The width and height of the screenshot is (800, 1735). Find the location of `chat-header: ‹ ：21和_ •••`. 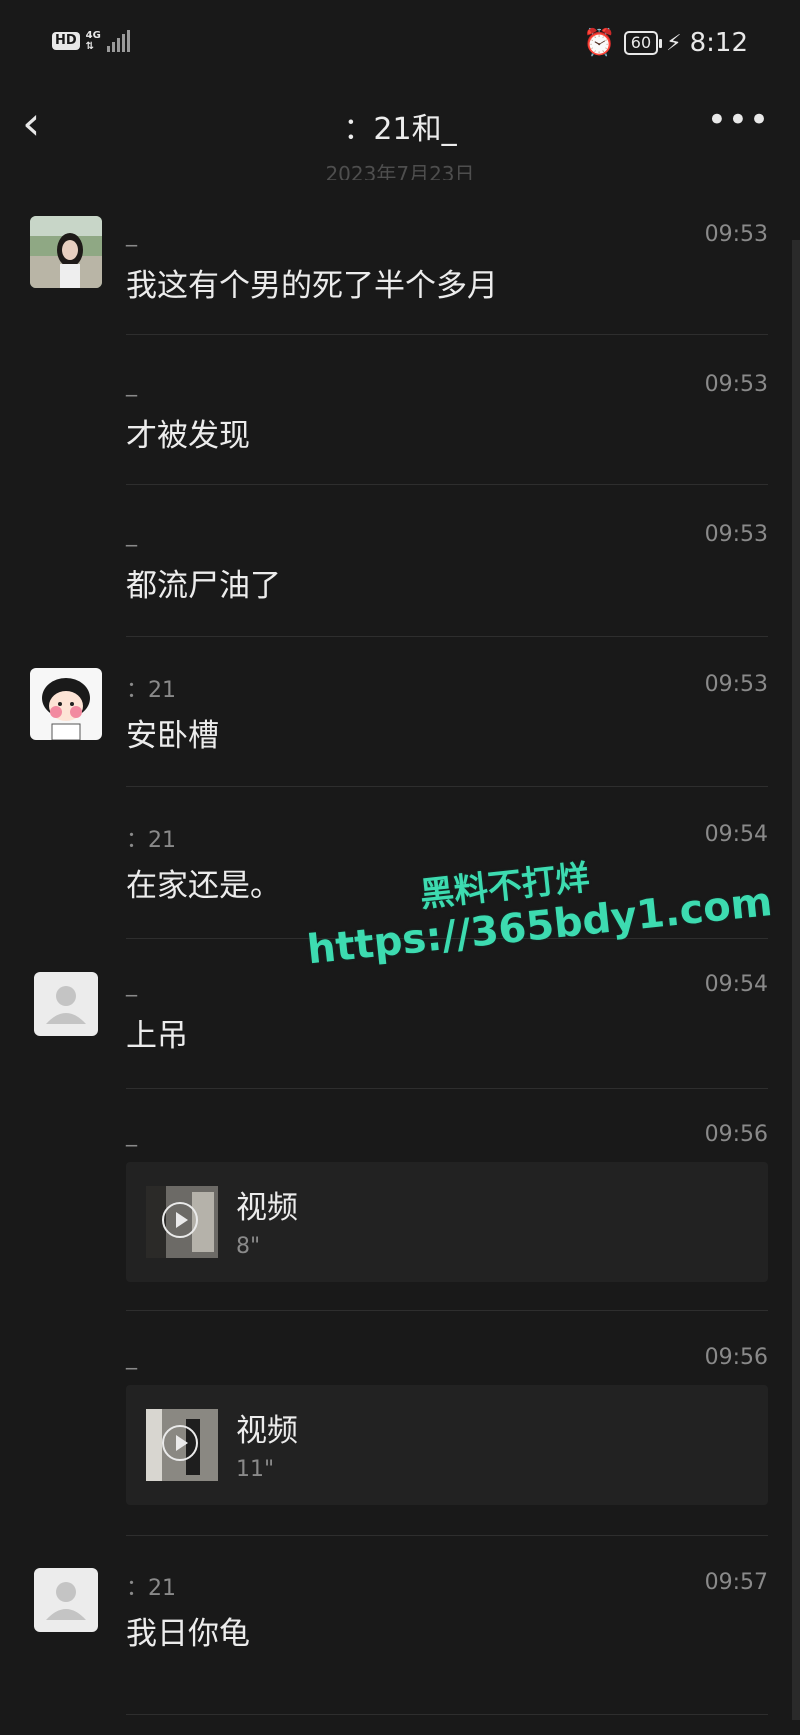

chat-header: ‹ ：21和_ ••• is located at coordinates (400, 125).